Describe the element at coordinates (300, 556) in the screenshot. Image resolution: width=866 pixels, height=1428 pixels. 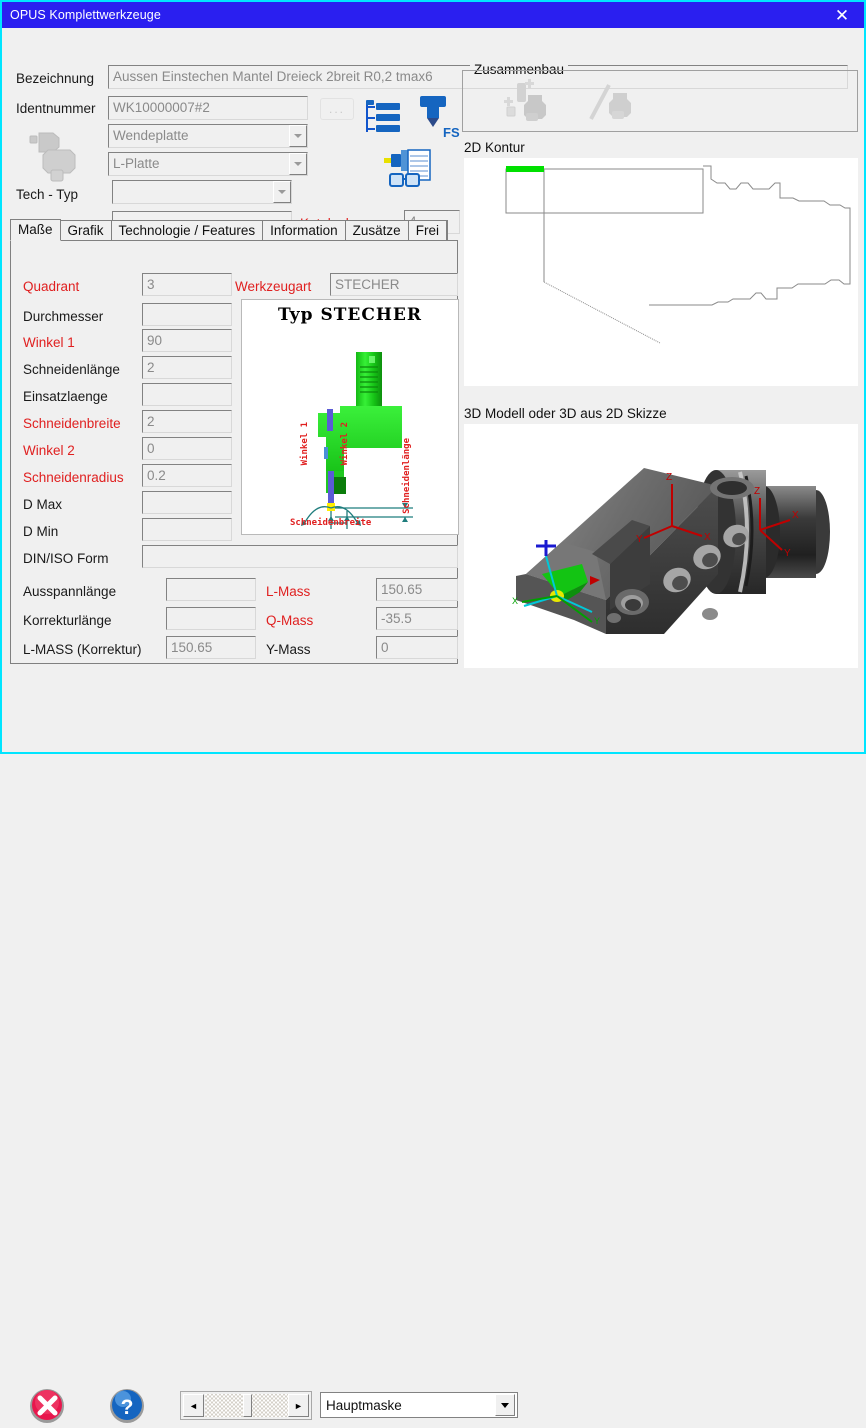
I see `din-iso-input` at that location.